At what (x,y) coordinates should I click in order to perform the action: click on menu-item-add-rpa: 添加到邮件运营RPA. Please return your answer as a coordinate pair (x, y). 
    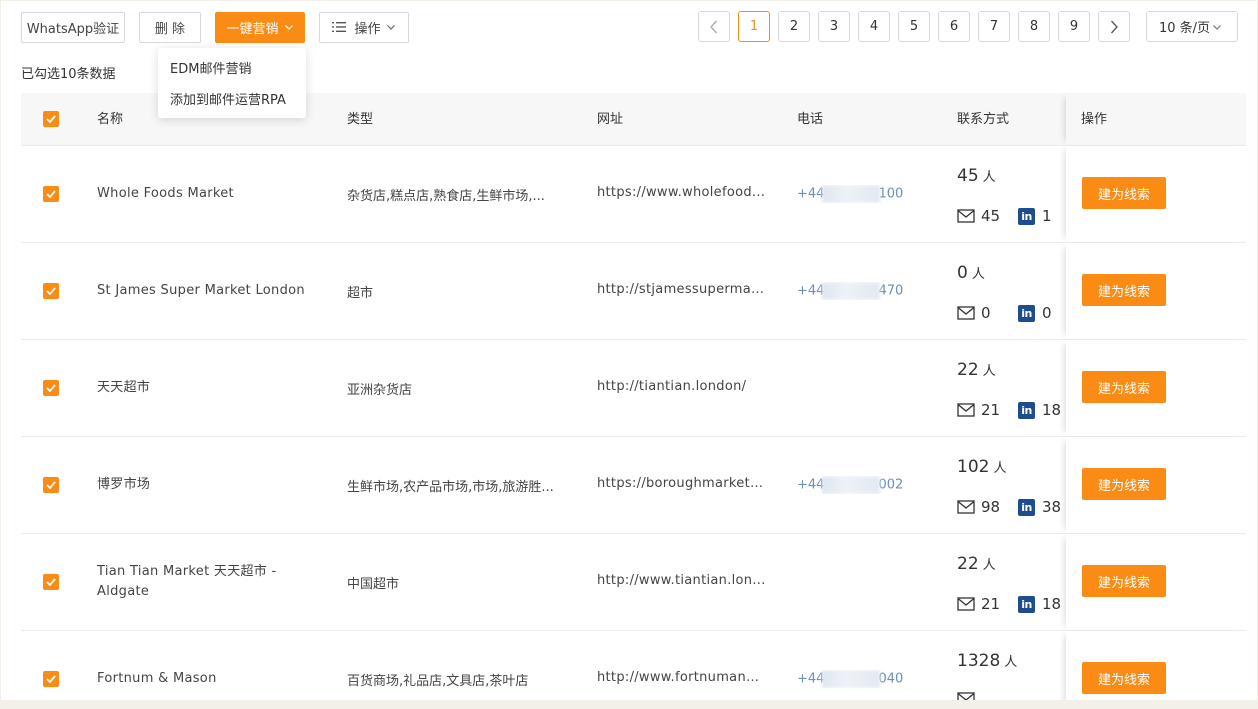
    Looking at the image, I should click on (232, 100).